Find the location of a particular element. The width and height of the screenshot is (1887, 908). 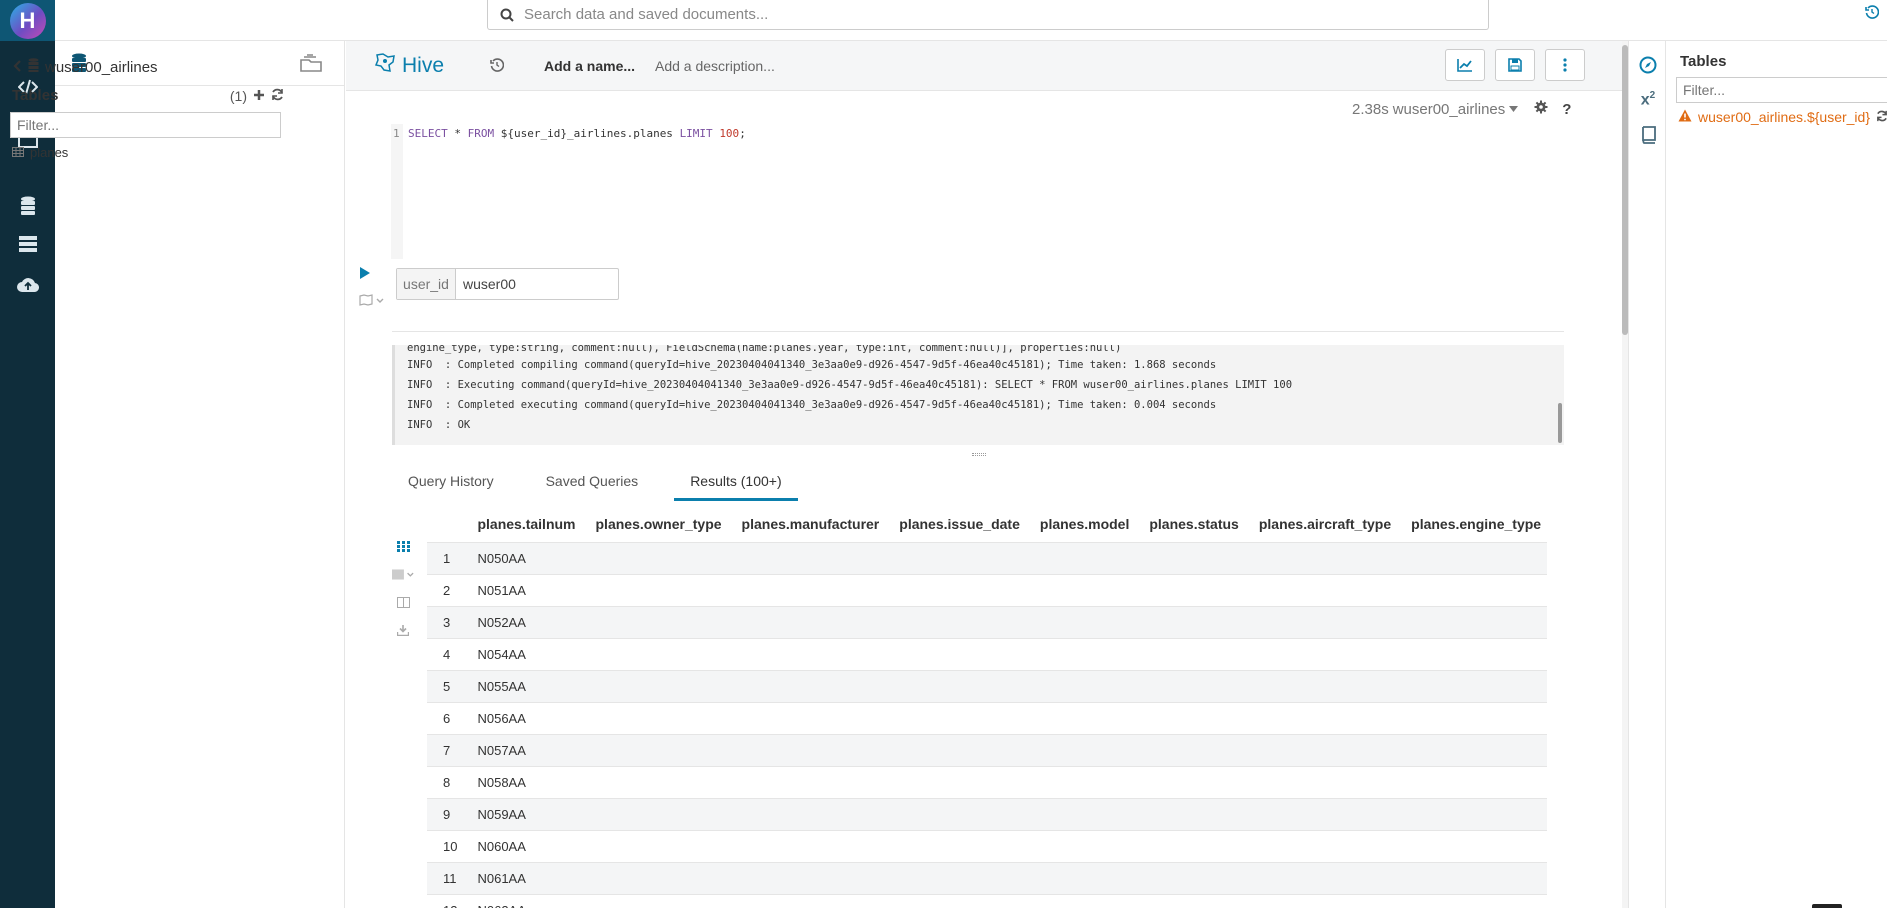

column-header: planes.model is located at coordinates (1084, 524).